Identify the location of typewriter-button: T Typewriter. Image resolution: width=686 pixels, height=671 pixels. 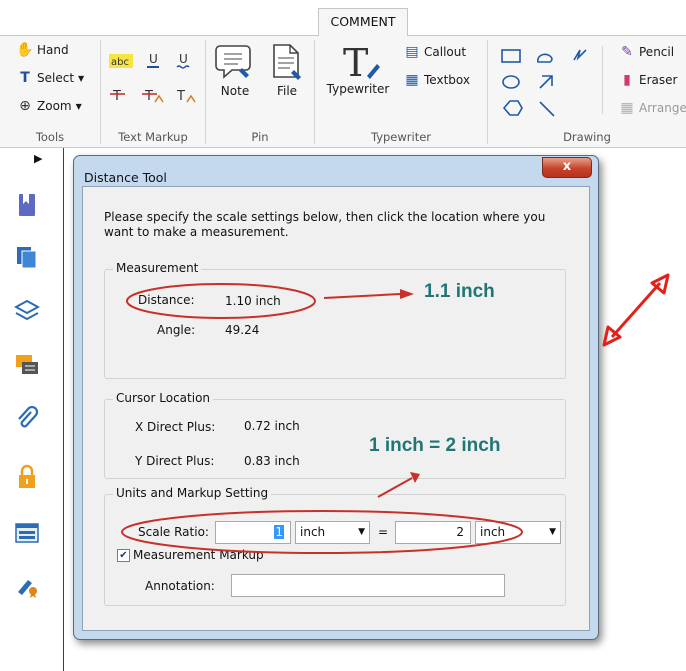
(358, 68).